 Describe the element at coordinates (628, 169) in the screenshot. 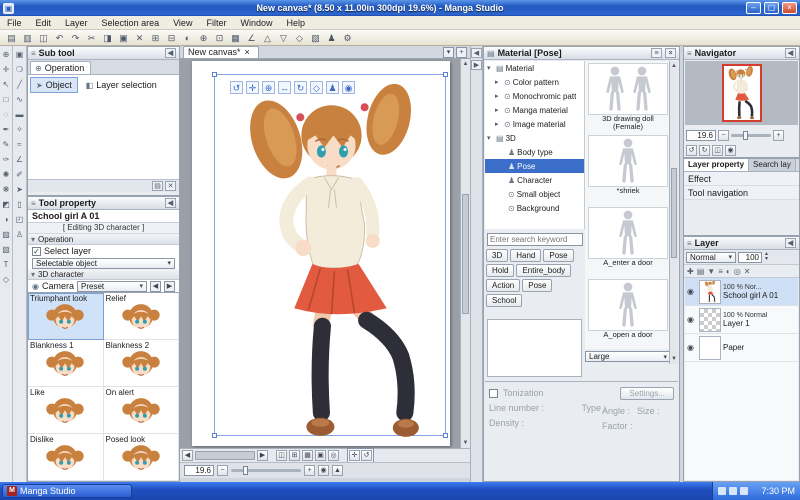

I see `material-item: *shriek` at that location.